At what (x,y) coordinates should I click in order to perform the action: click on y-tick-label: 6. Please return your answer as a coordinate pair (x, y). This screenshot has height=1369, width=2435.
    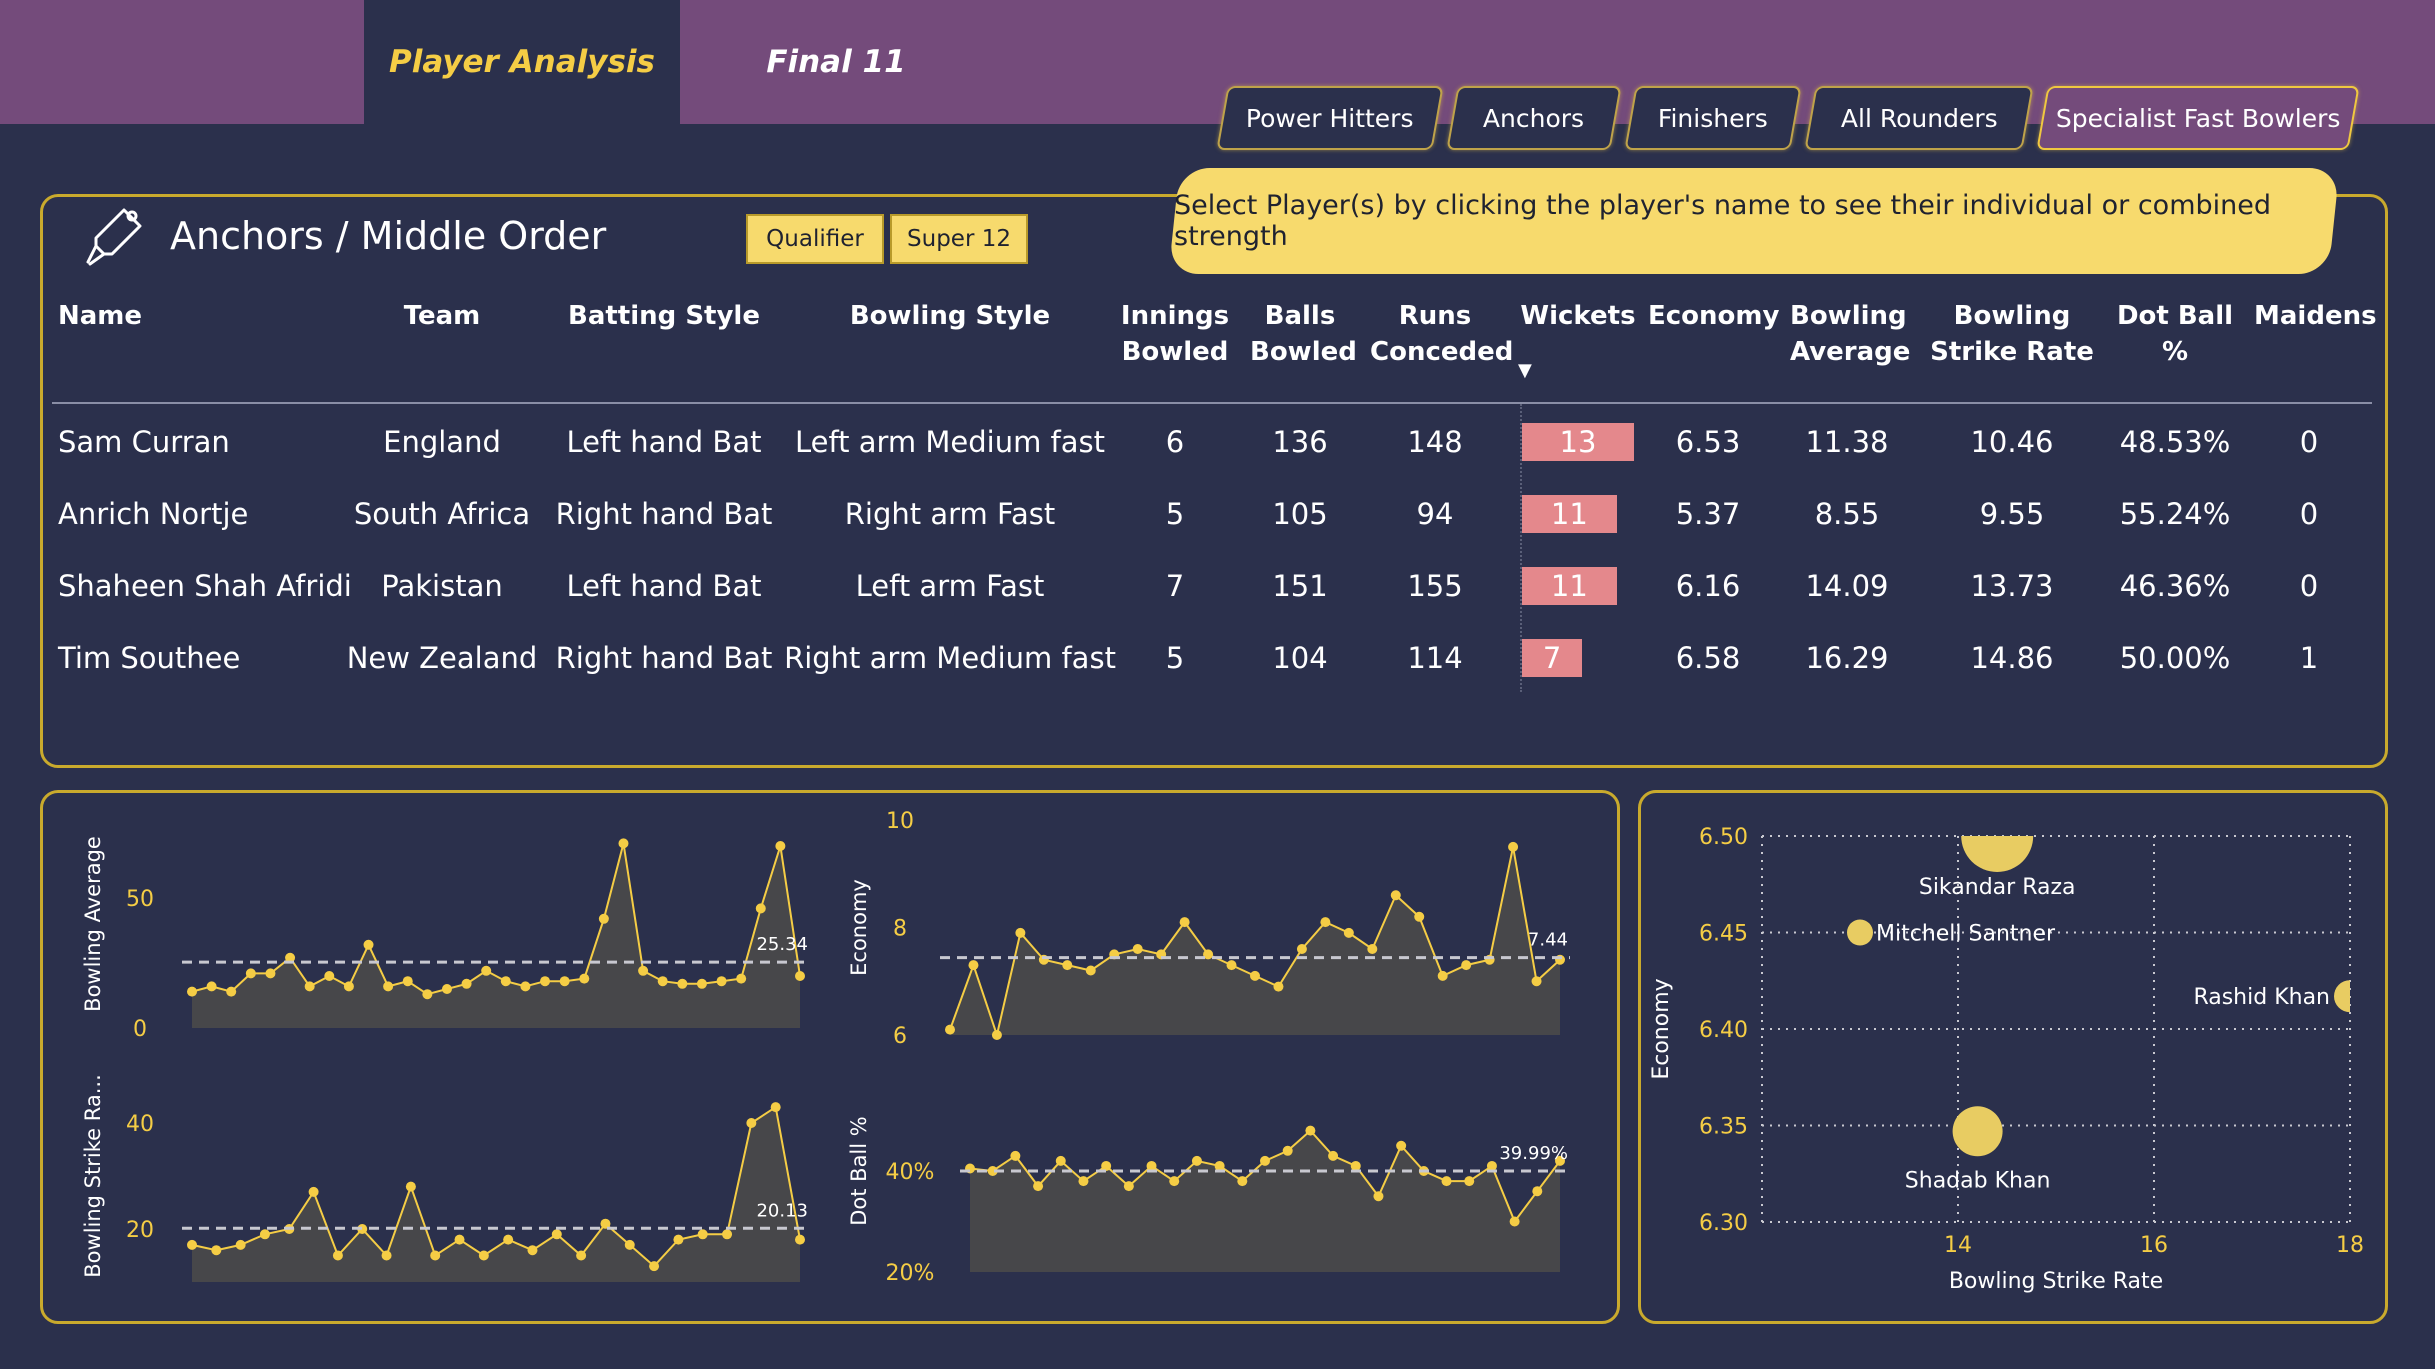
    Looking at the image, I should click on (900, 1036).